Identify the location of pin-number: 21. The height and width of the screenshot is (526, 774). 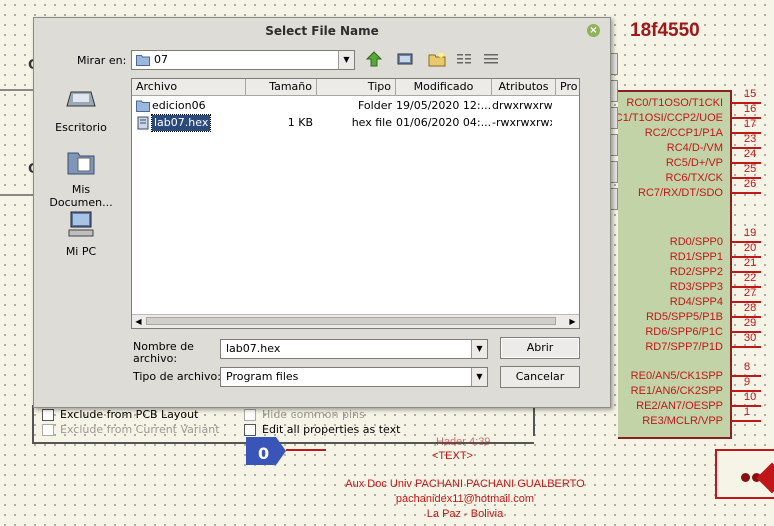
(750, 263).